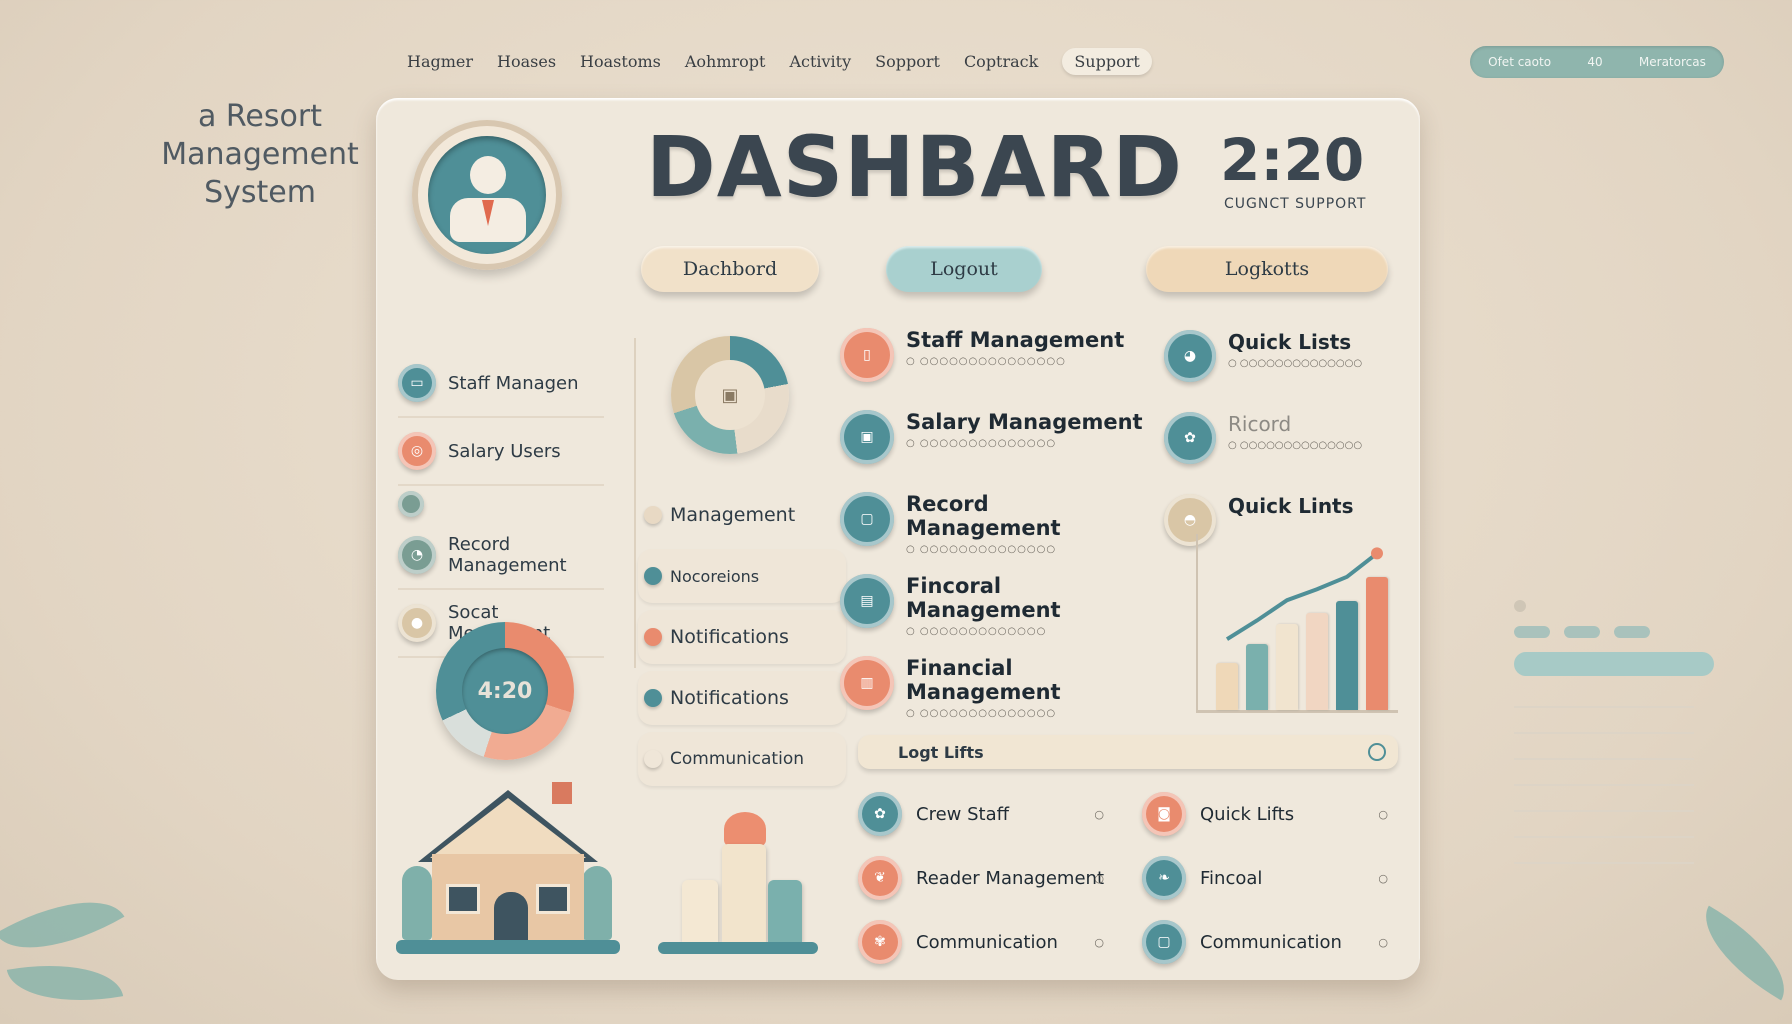 The height and width of the screenshot is (1024, 1792). What do you see at coordinates (513, 383) in the screenshot?
I see `sidebar-item-label: Staff Managen` at bounding box center [513, 383].